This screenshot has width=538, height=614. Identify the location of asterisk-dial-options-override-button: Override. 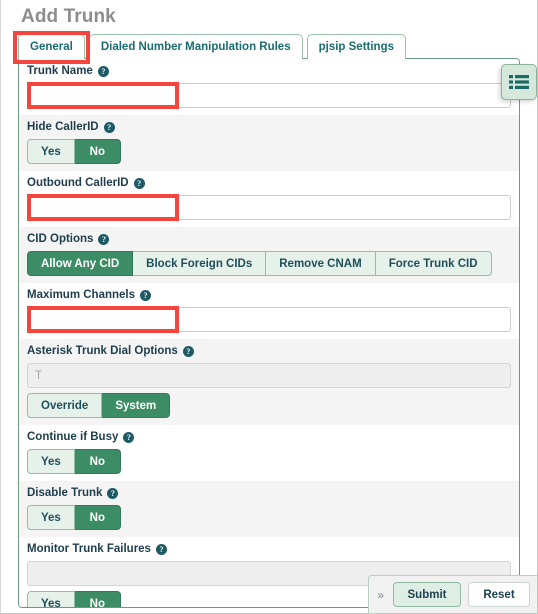
(65, 405).